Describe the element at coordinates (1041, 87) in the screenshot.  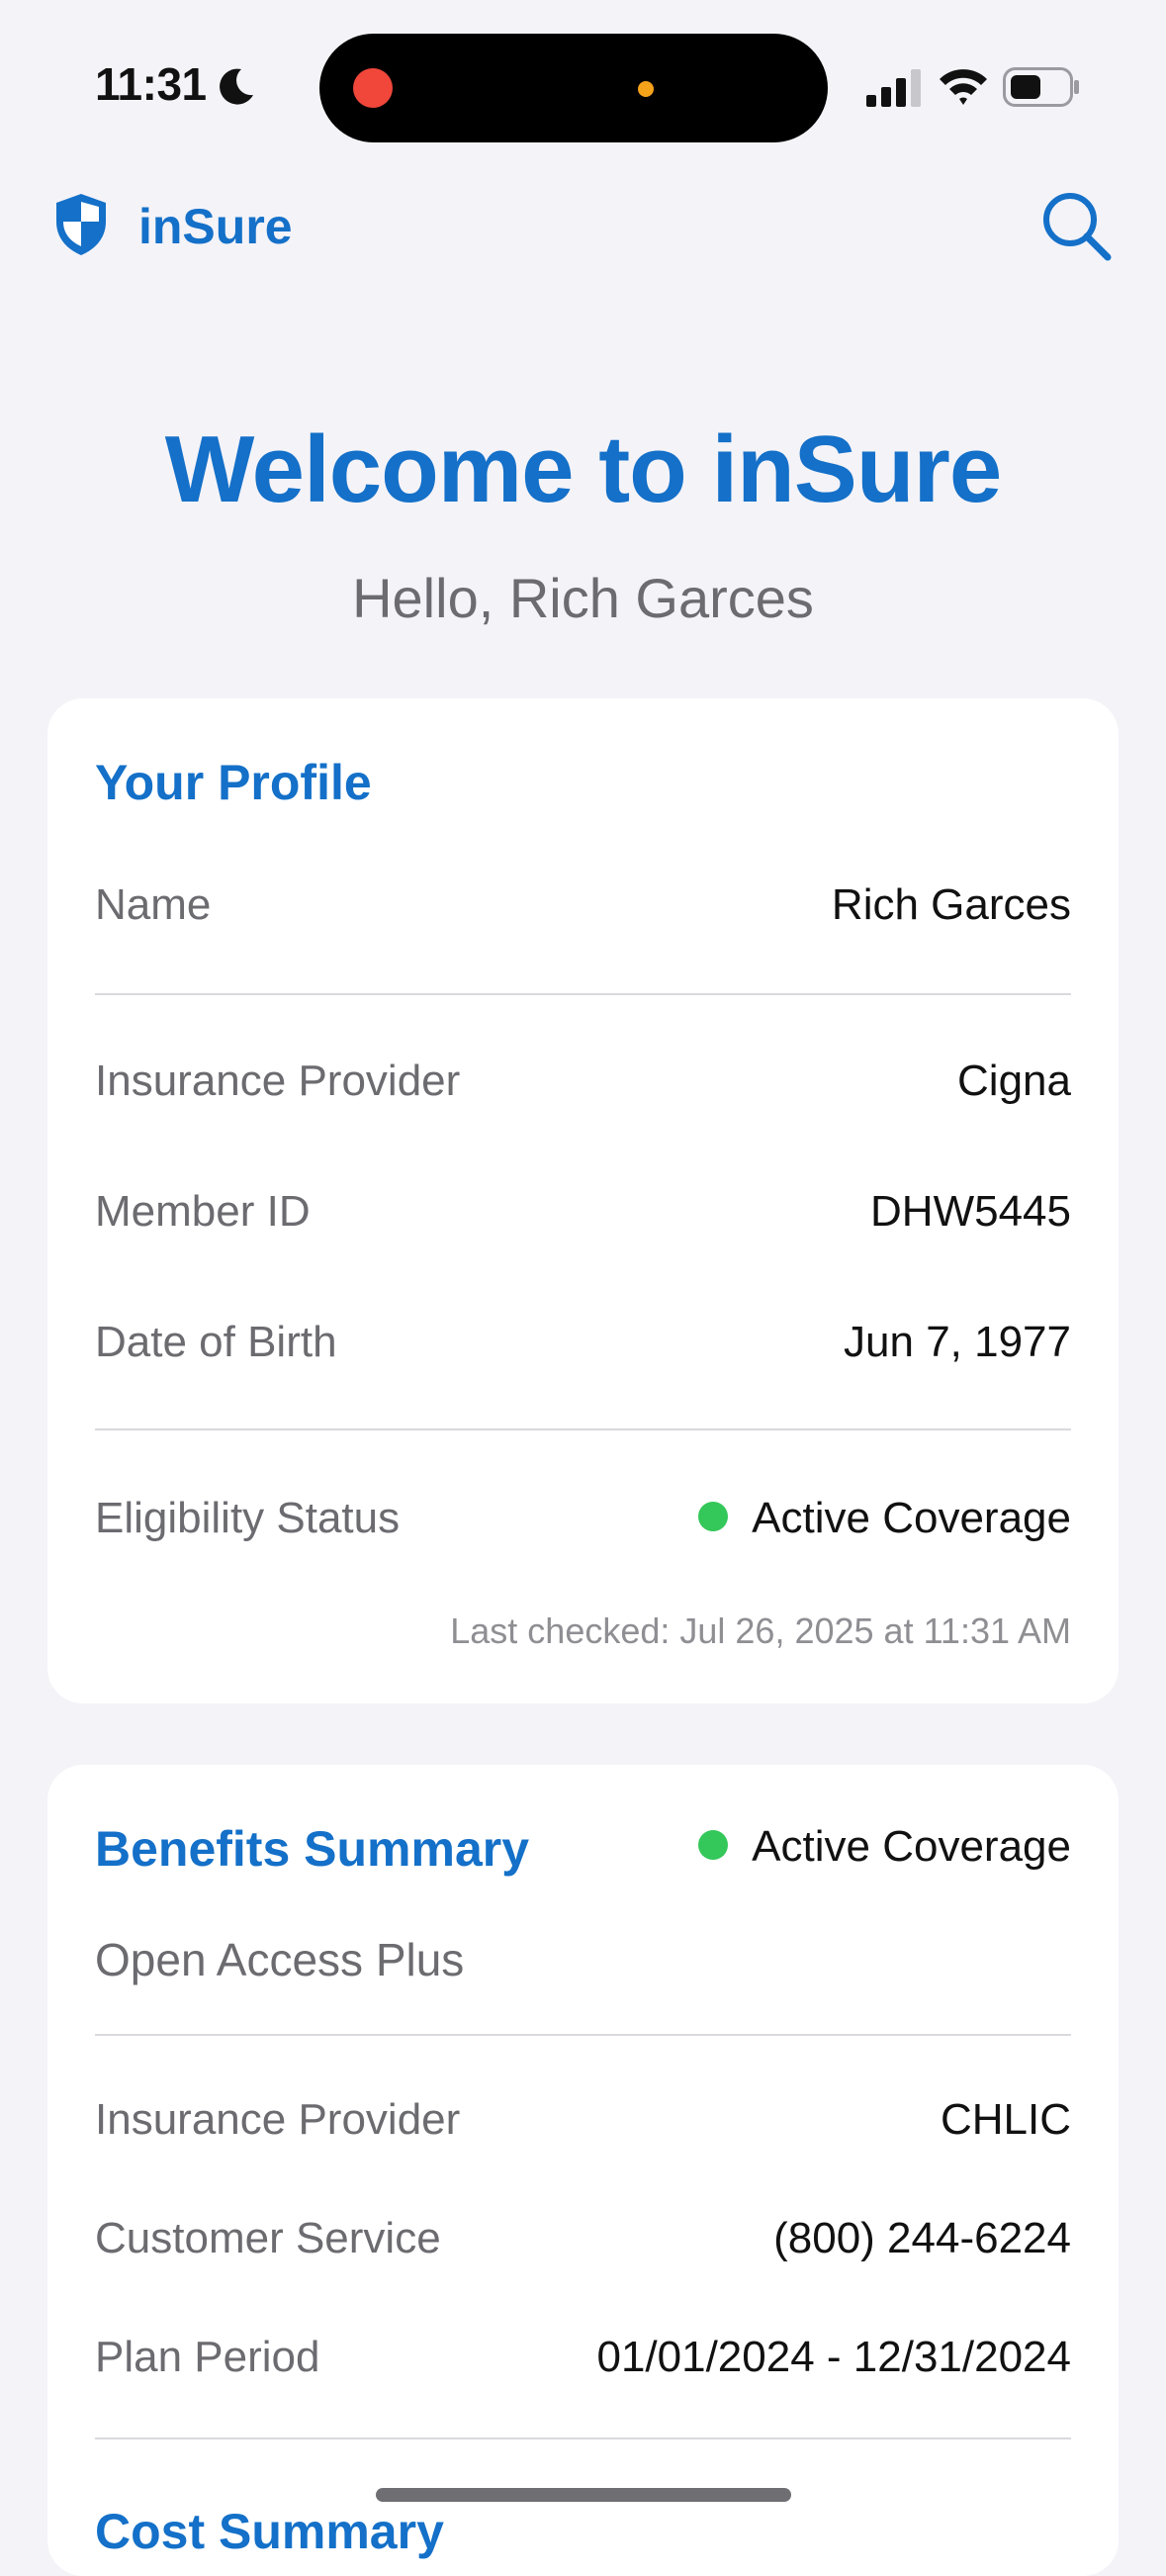
I see `battery-icon` at that location.